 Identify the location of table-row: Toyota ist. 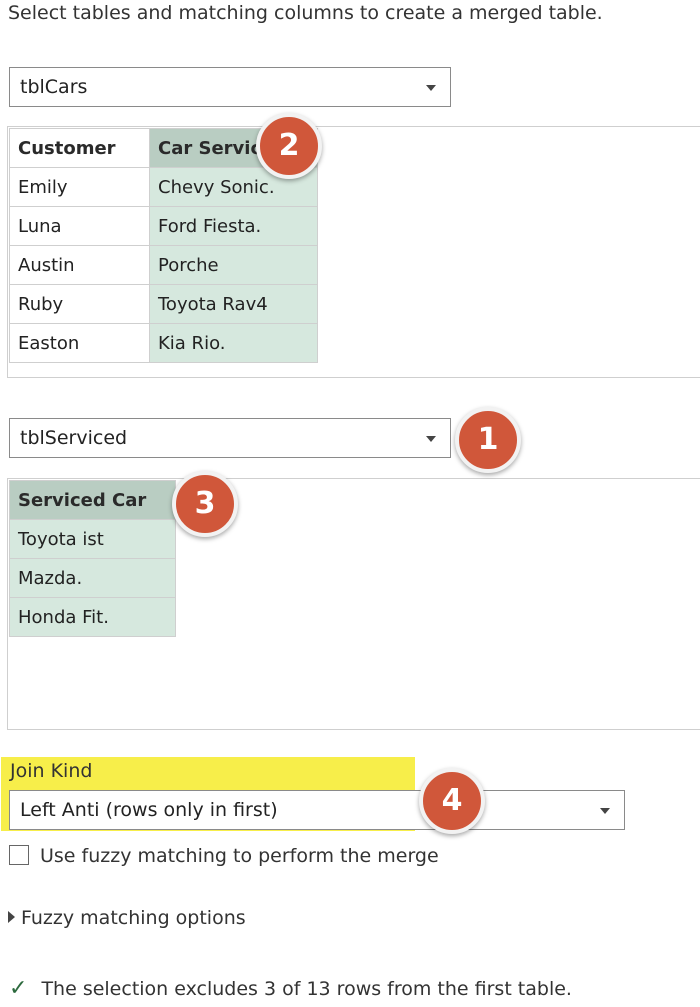
(92, 539).